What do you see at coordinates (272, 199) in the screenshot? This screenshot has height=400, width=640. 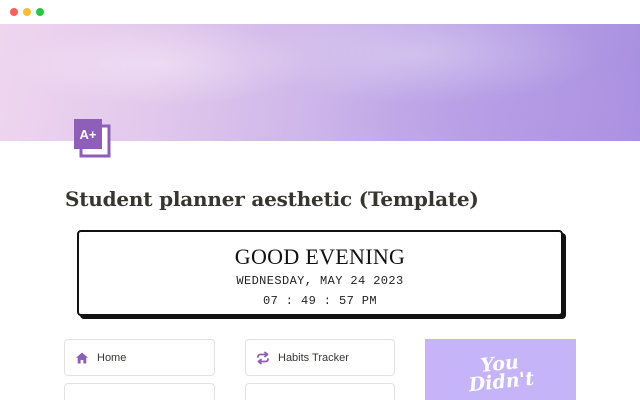 I see `page-title: Student planner aesthetic (Template)` at bounding box center [272, 199].